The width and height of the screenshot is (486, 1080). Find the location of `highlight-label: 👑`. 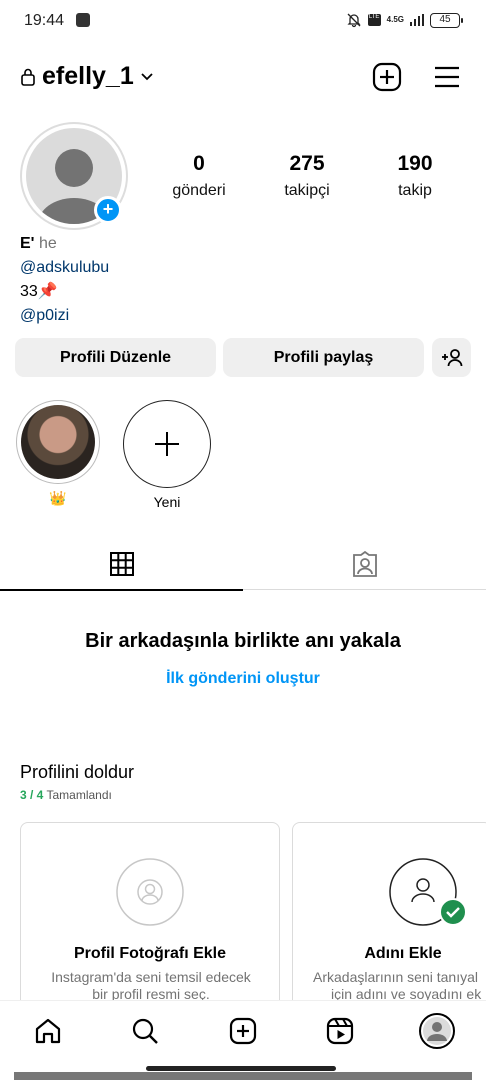

highlight-label: 👑 is located at coordinates (58, 498).